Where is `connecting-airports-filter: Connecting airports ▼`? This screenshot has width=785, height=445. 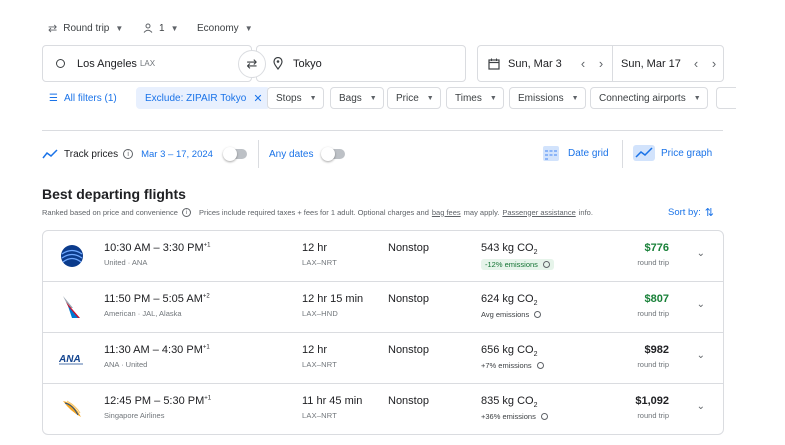 connecting-airports-filter: Connecting airports ▼ is located at coordinates (649, 98).